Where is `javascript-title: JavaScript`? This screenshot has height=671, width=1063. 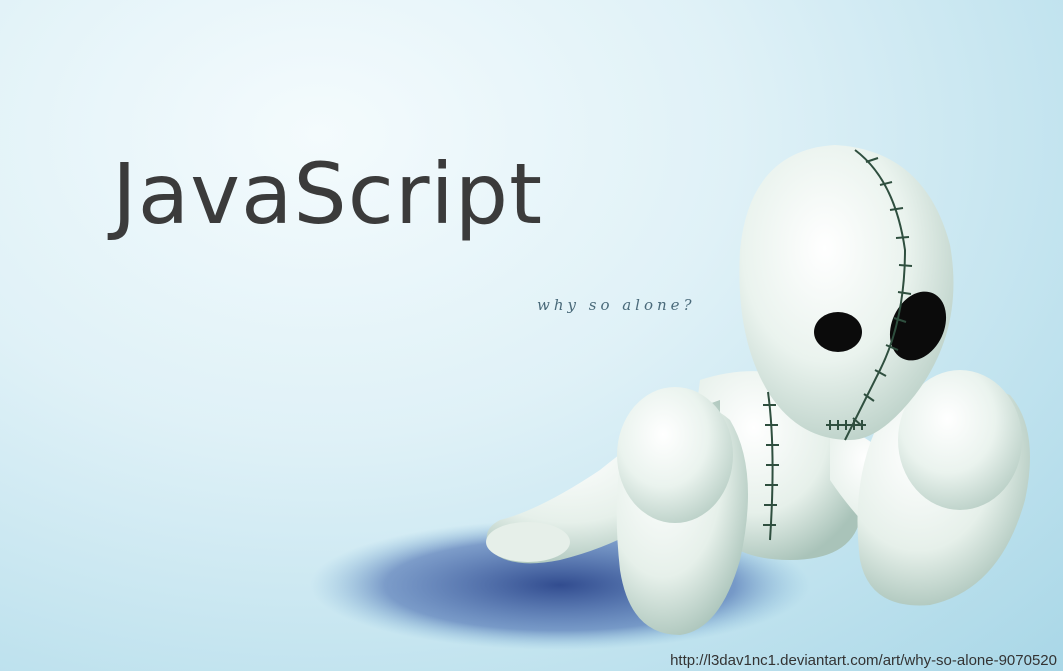
javascript-title: JavaScript is located at coordinates (328, 194).